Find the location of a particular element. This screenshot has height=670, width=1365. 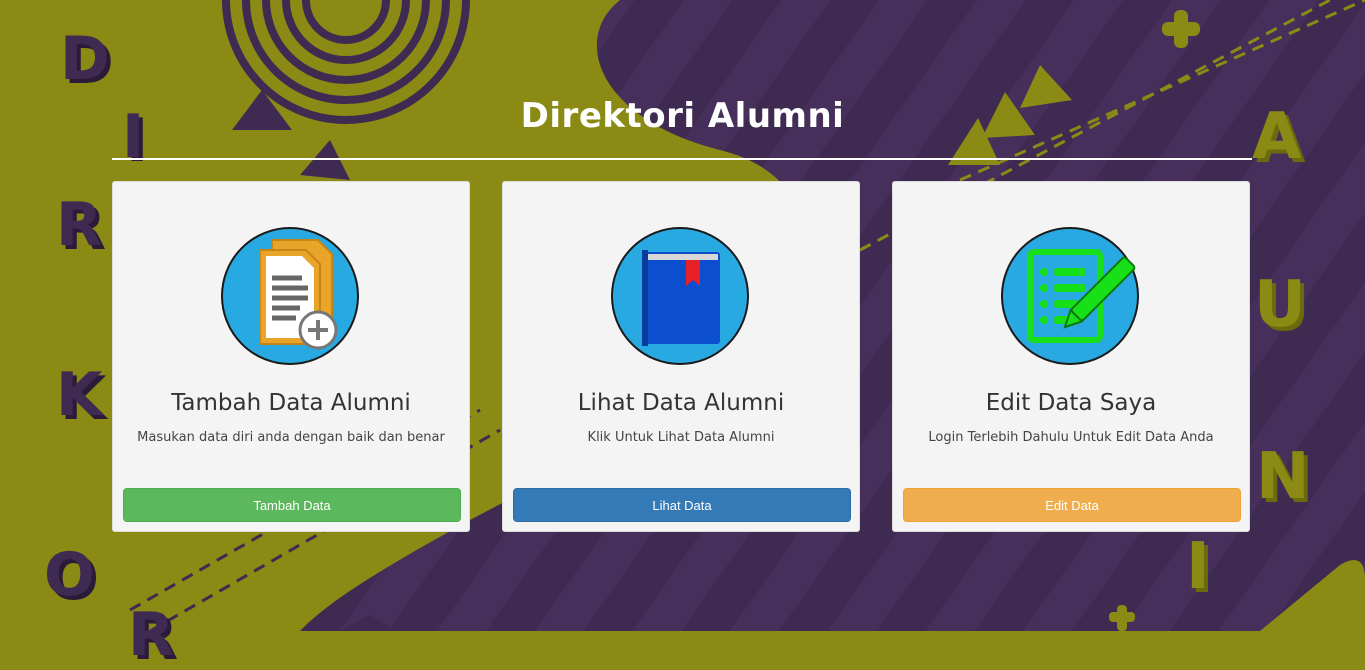

page-title: Direktori Alumni is located at coordinates (682, 116).